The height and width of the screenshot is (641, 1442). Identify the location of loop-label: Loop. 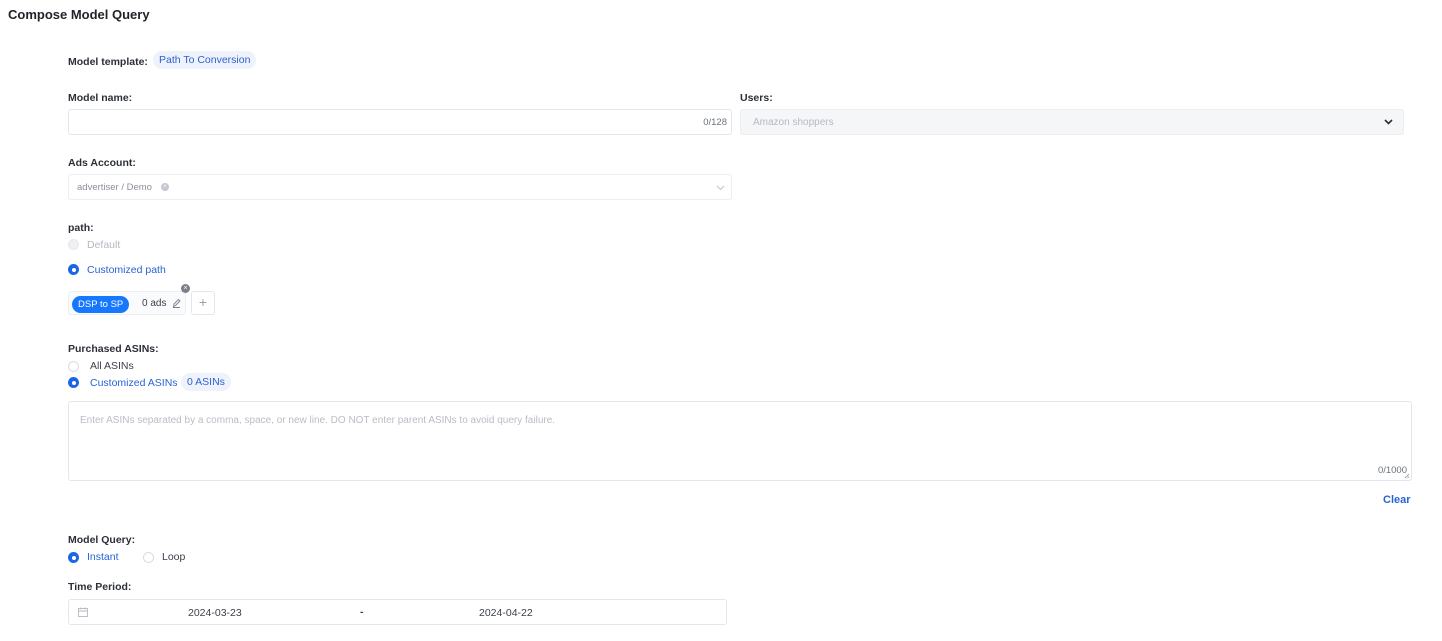
(174, 557).